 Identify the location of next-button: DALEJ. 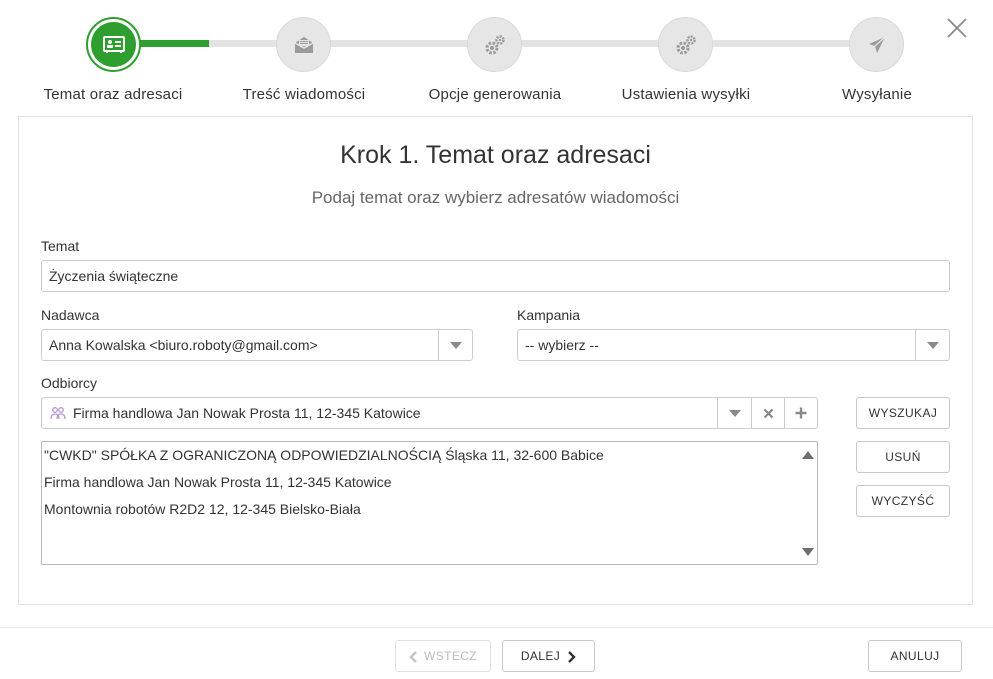
(548, 656).